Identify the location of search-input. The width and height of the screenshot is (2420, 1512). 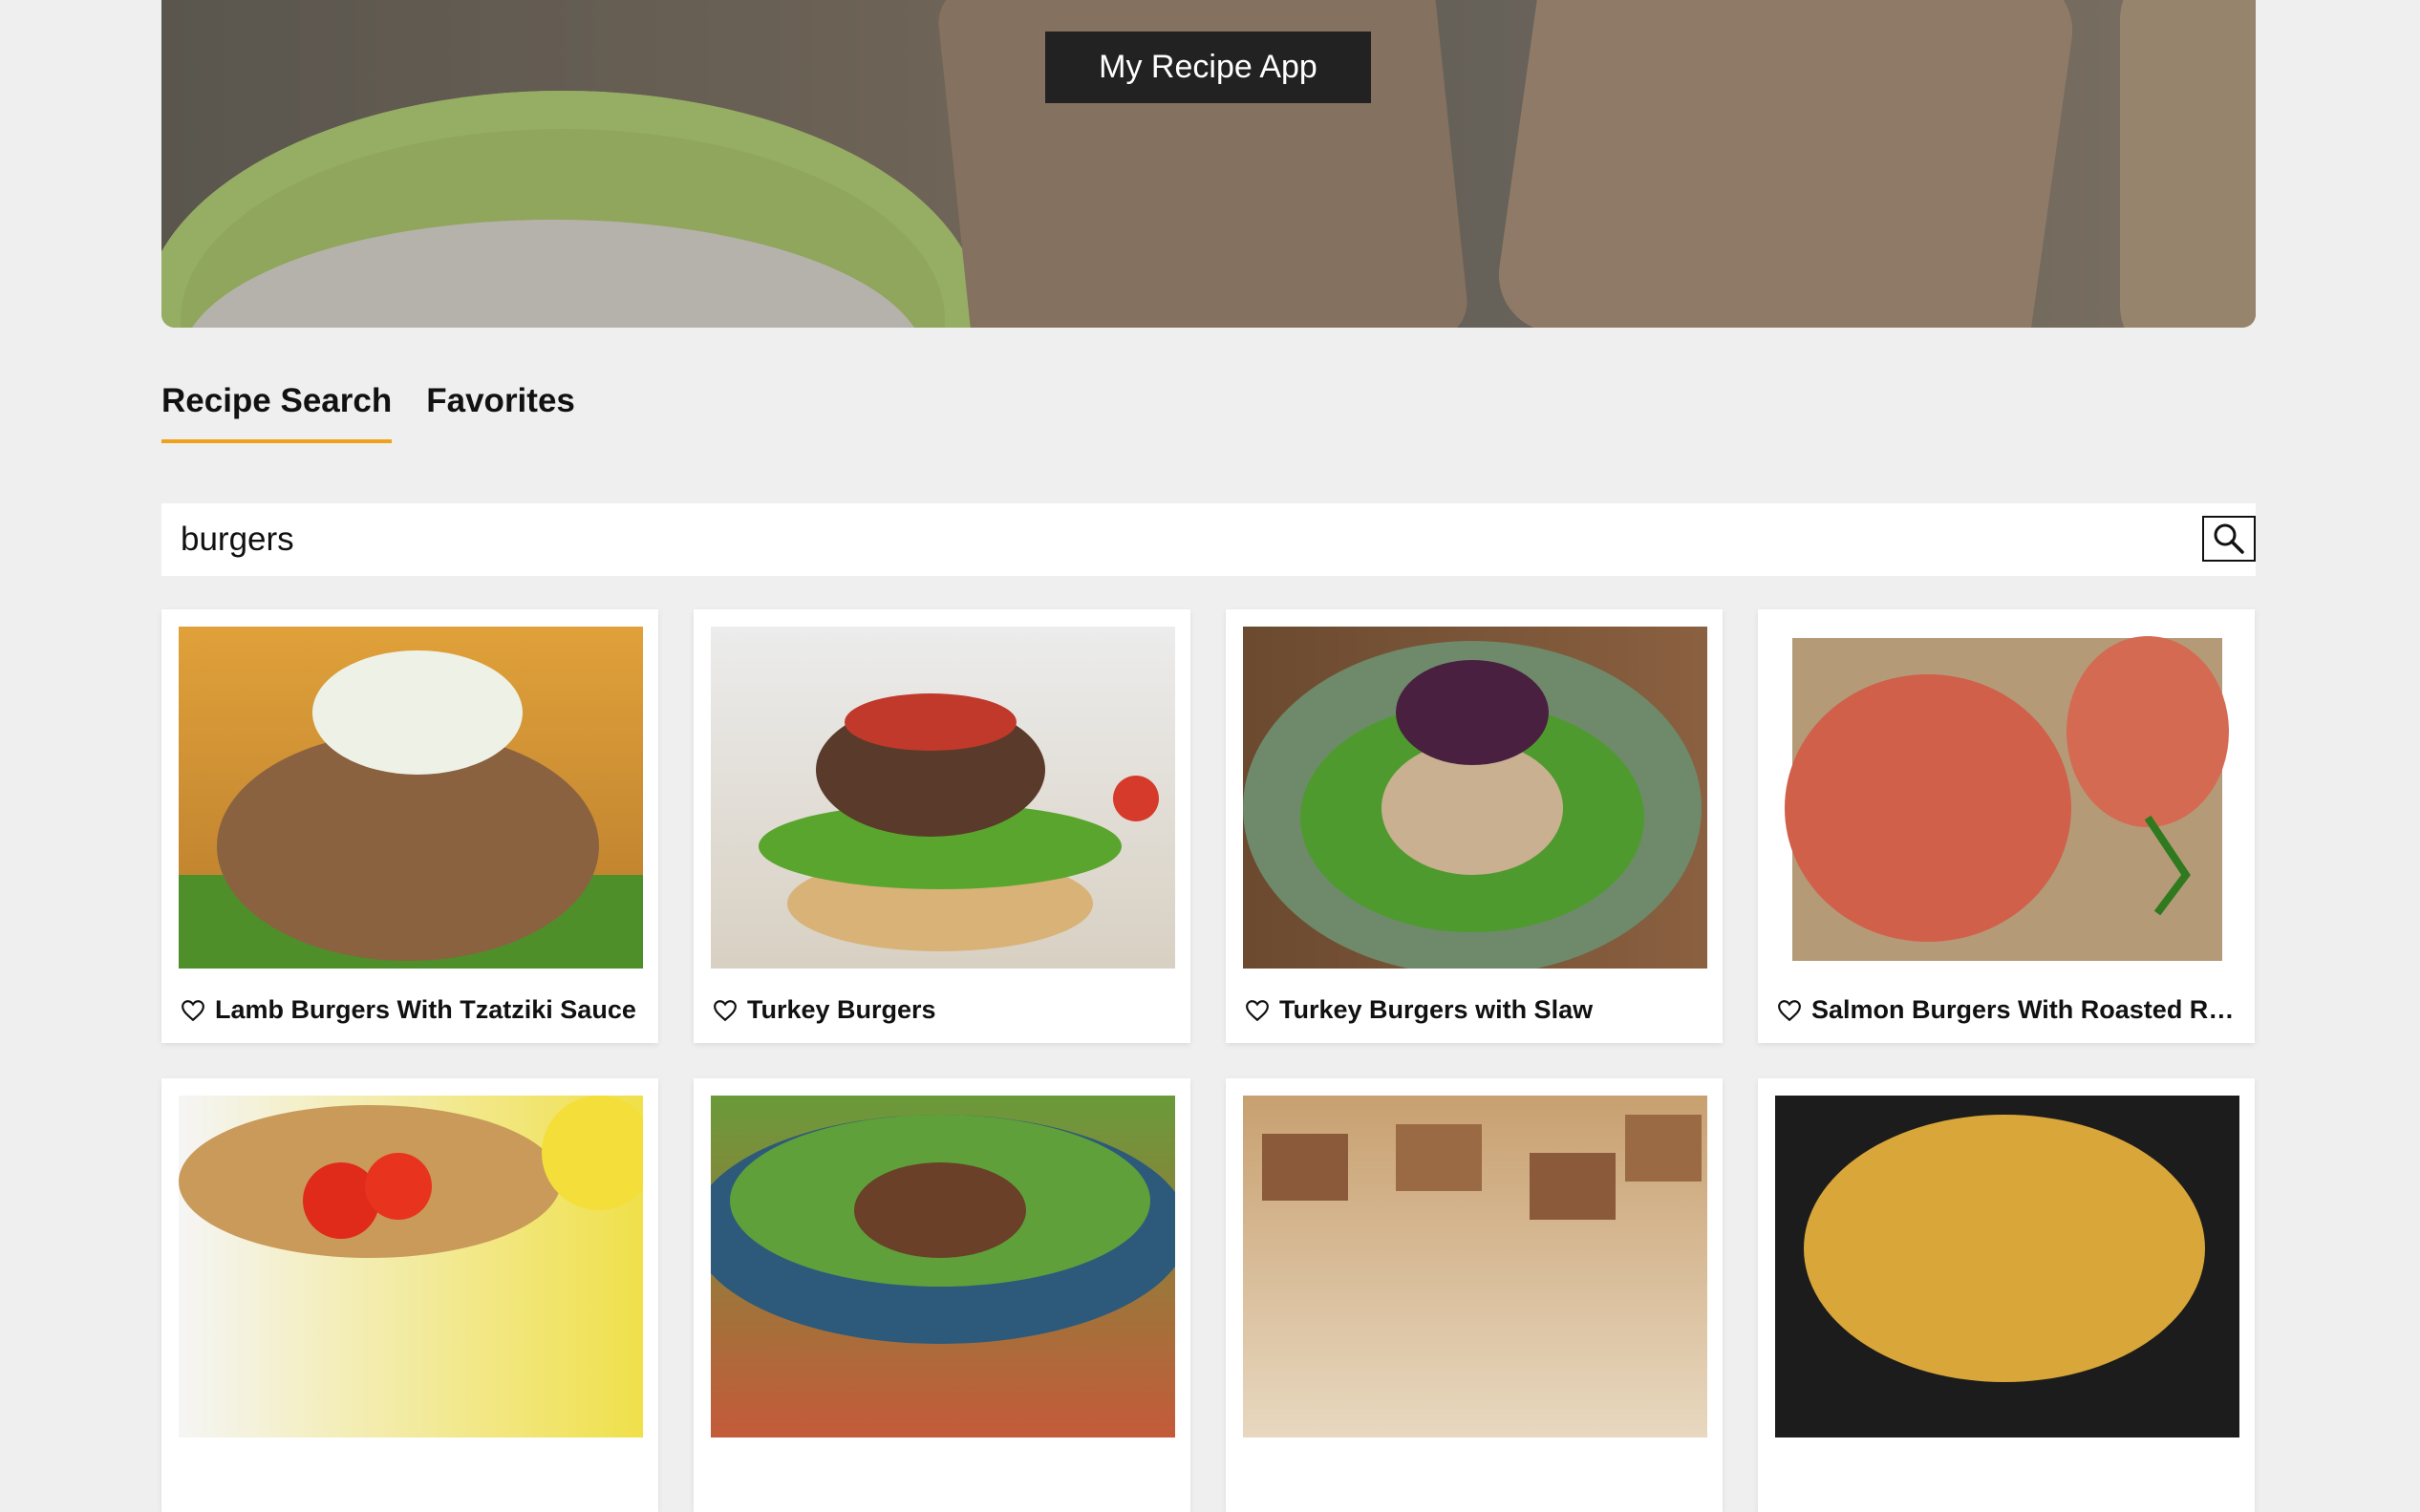
(1136, 540).